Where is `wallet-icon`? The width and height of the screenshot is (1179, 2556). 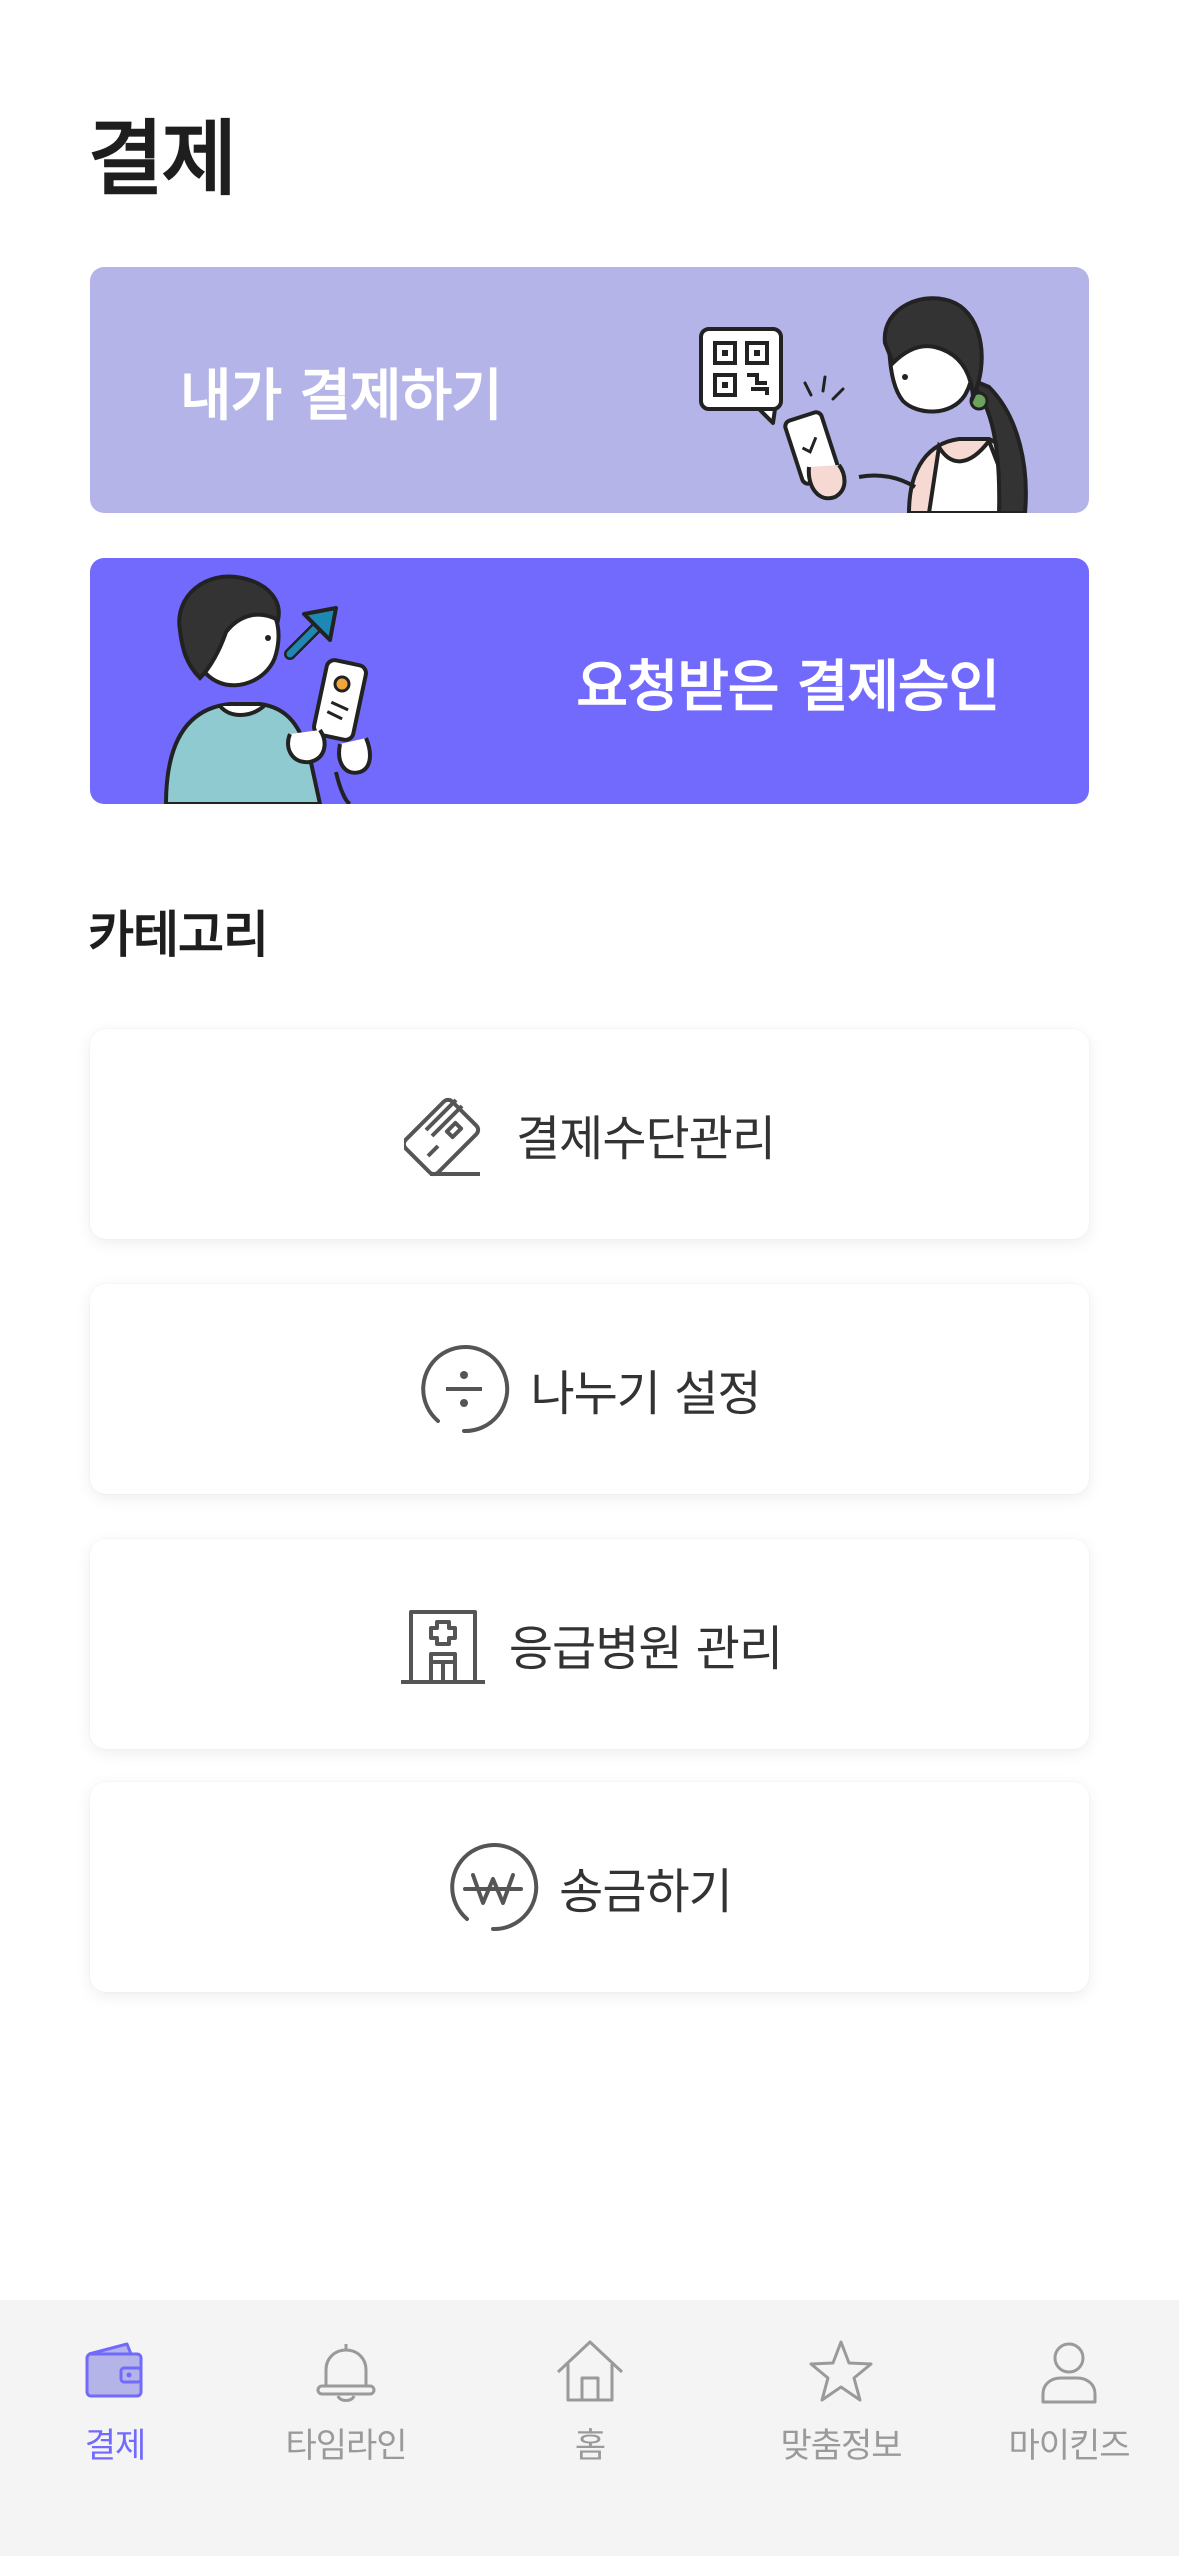
wallet-icon is located at coordinates (114, 2370).